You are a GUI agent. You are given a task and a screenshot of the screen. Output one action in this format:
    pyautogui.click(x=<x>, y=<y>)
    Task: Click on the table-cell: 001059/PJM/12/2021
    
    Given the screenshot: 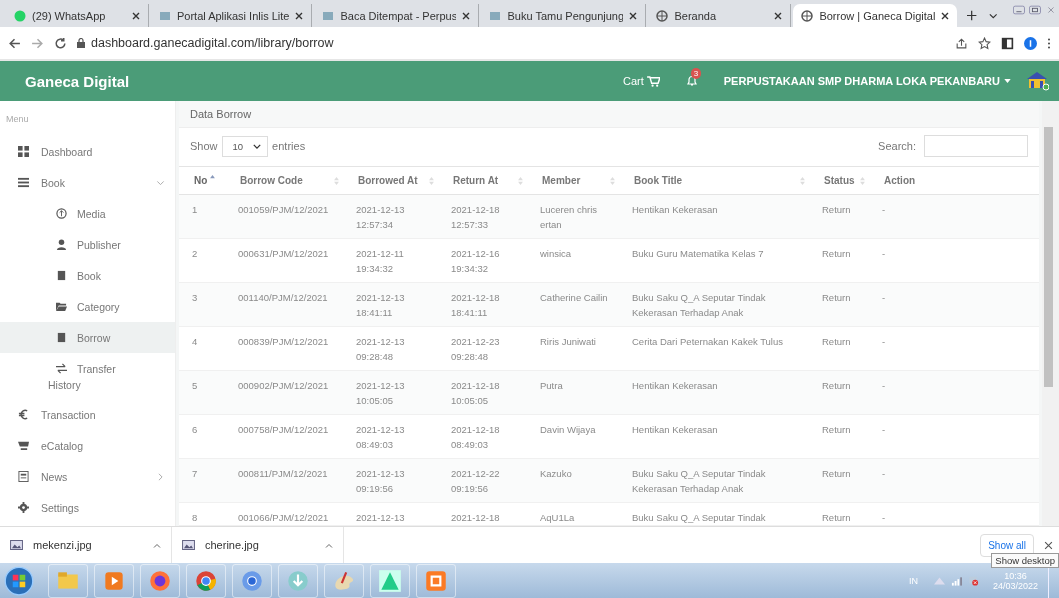 What is the action you would take?
    pyautogui.click(x=284, y=216)
    